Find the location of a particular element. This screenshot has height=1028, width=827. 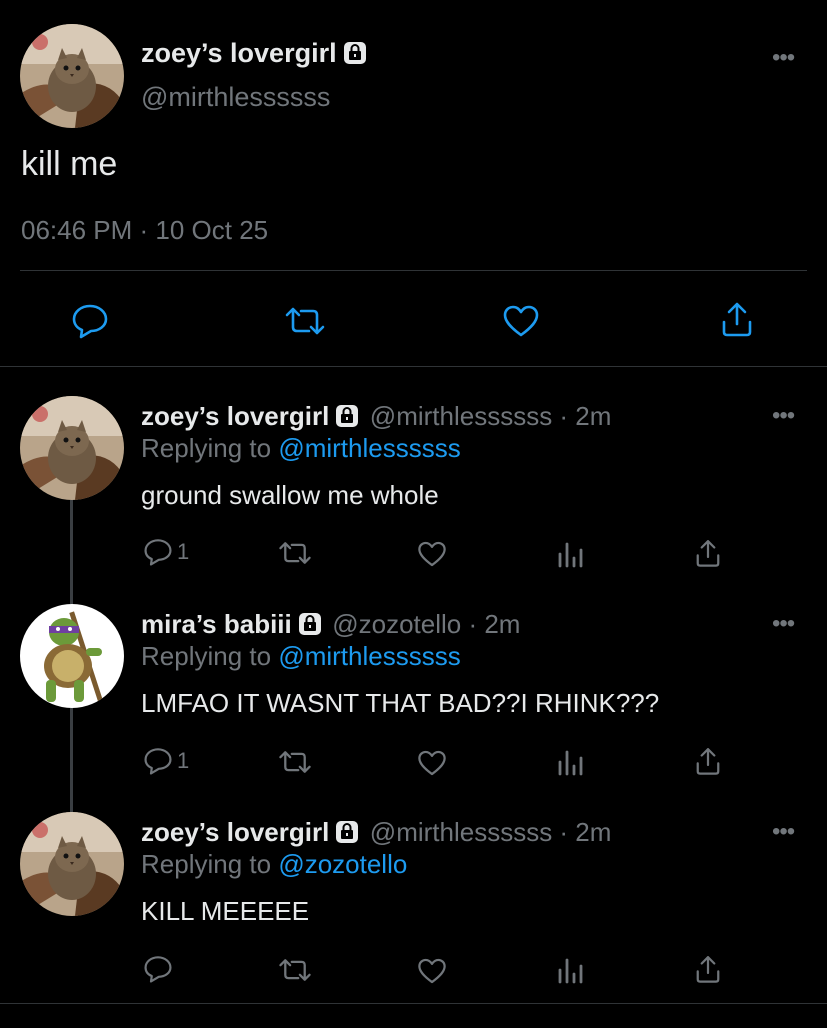

divider is located at coordinates (413, 270).